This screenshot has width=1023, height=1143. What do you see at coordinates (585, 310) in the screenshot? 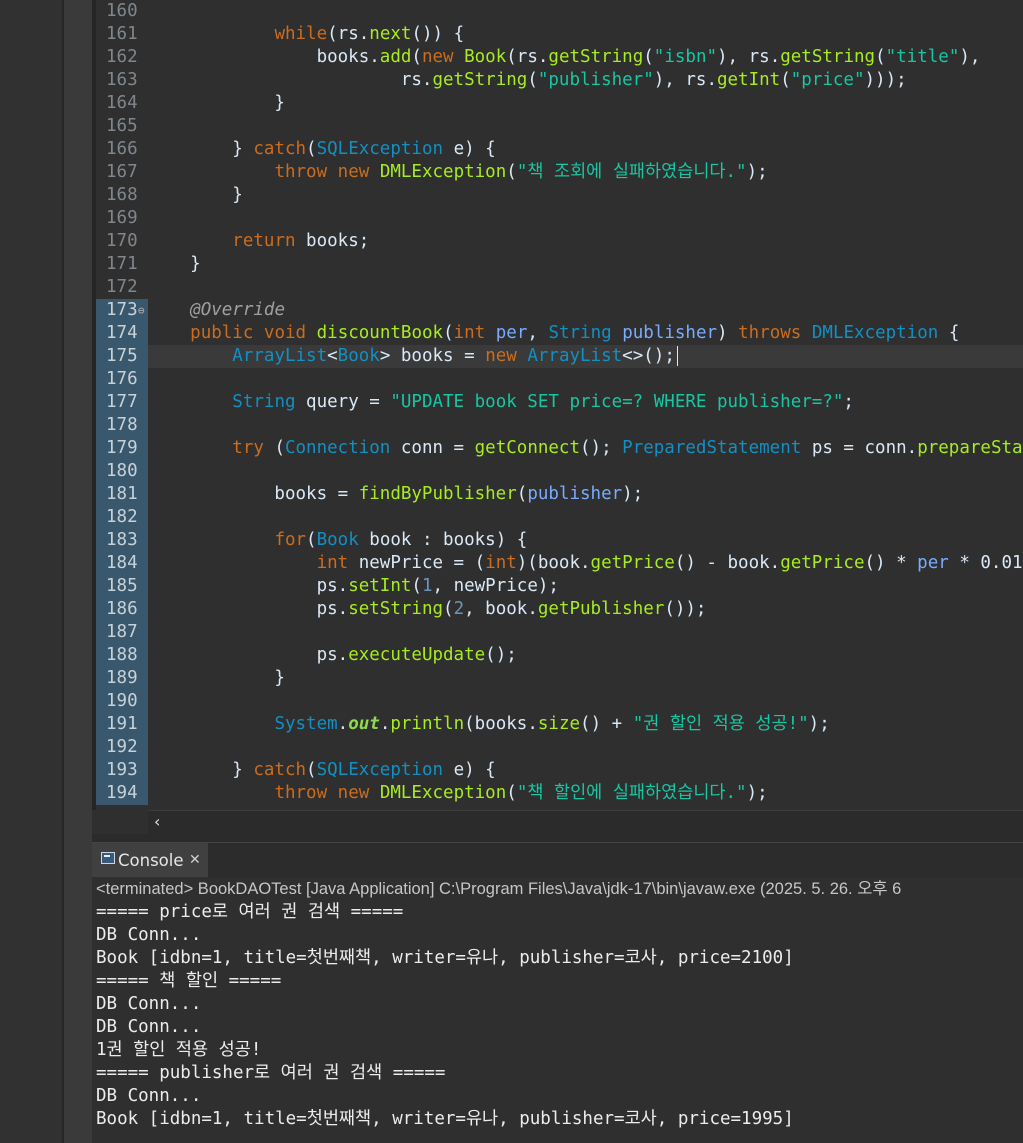
I see `code-line: @Override` at bounding box center [585, 310].